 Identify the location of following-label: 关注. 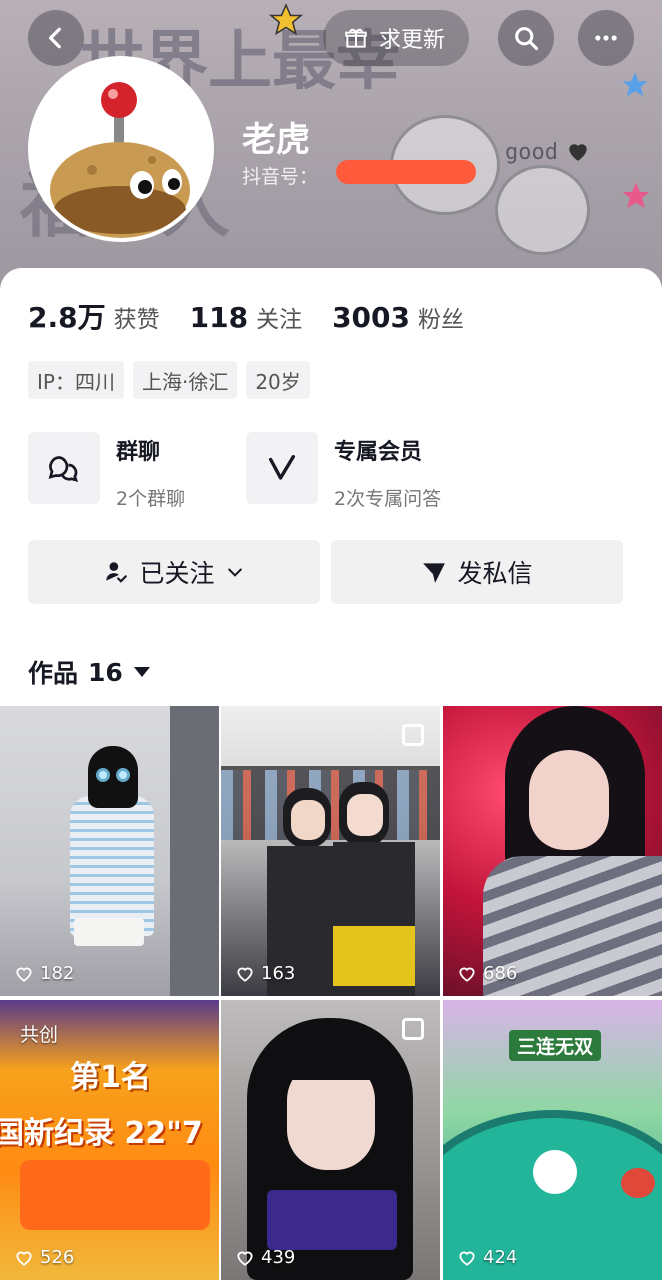
(279, 320).